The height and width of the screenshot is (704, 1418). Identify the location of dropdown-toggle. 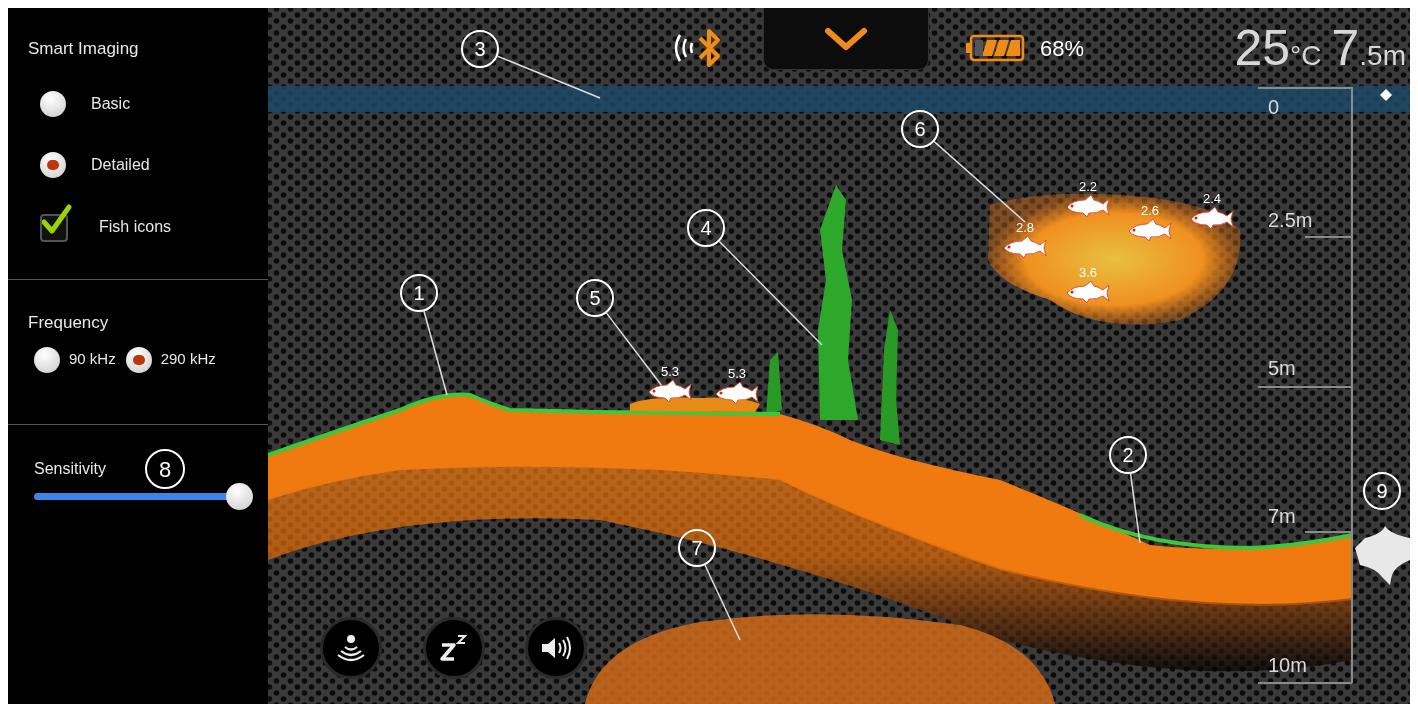
(846, 39).